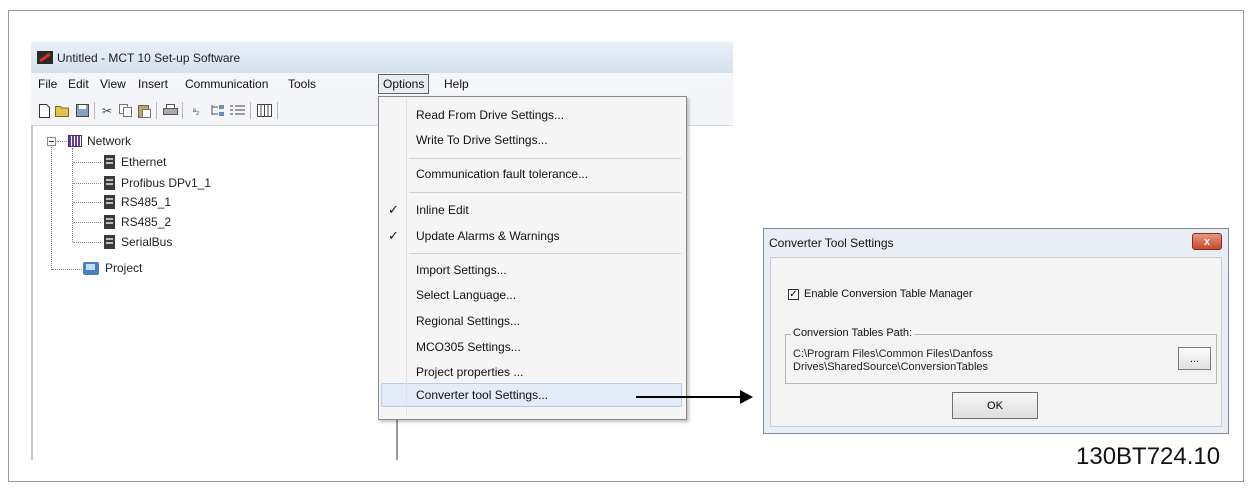  I want to click on close-button: x, so click(1207, 241).